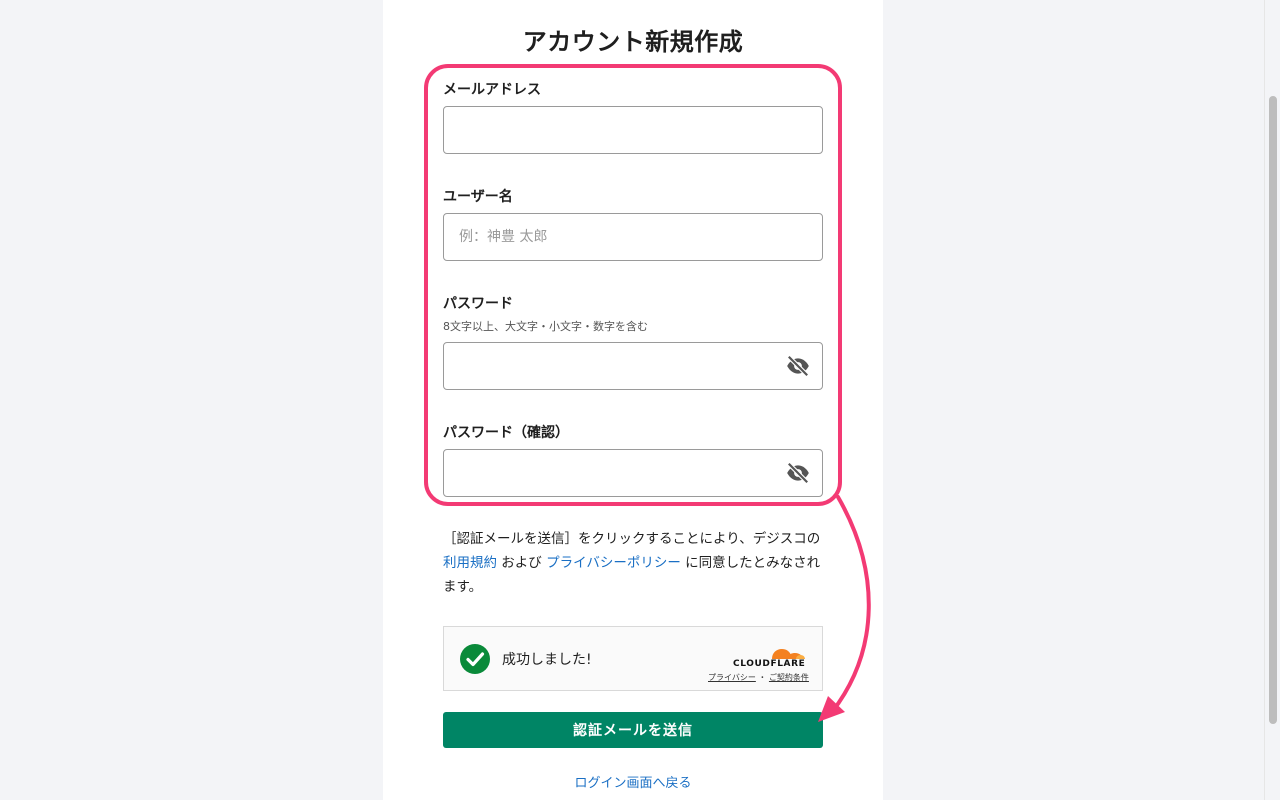  Describe the element at coordinates (545, 326) in the screenshot. I see `password-hint: 8文字以上、大文字・小文字・数字を含む` at that location.